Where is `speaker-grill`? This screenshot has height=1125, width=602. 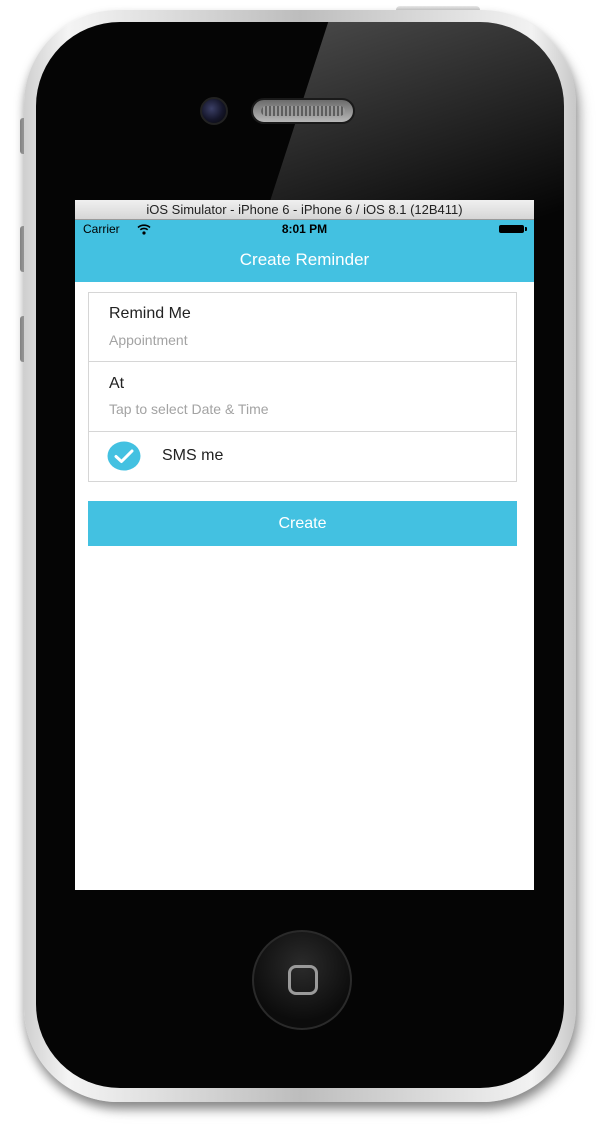
speaker-grill is located at coordinates (303, 111).